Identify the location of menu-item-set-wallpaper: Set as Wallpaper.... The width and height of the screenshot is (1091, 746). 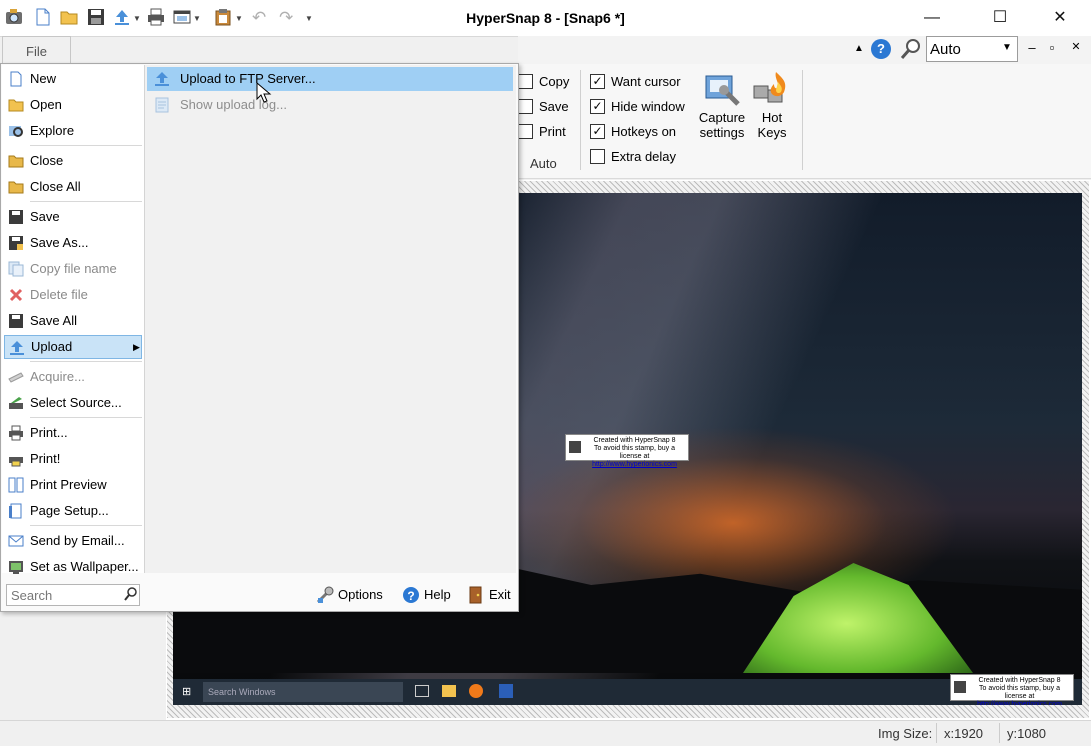
(73, 567).